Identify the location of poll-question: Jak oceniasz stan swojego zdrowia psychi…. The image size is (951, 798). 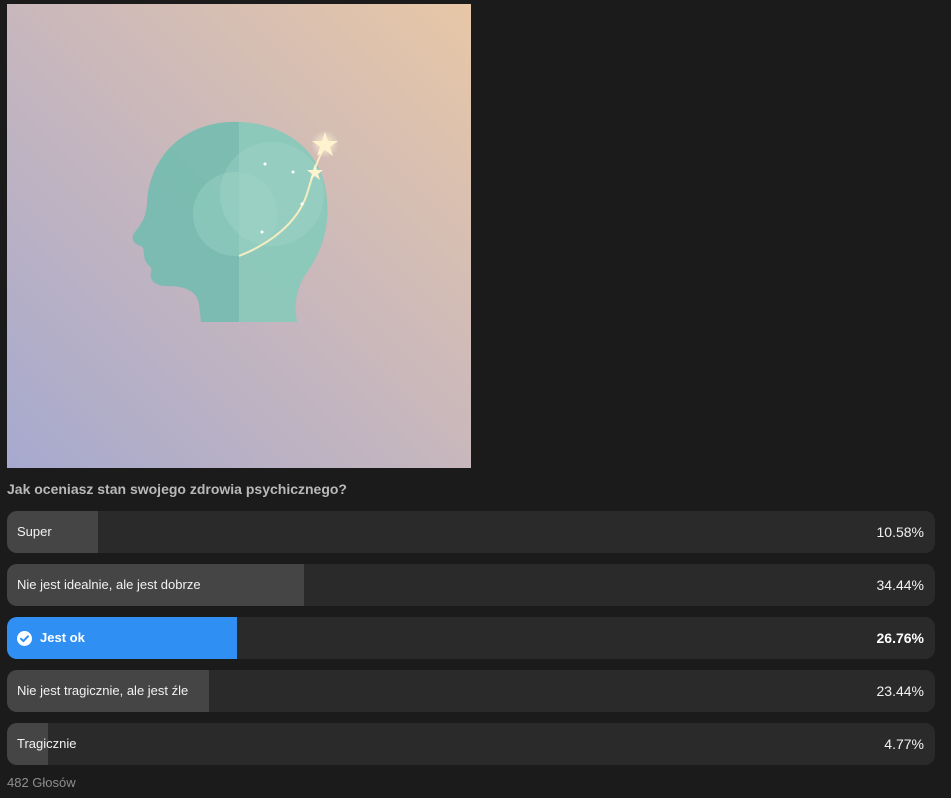
(177, 489).